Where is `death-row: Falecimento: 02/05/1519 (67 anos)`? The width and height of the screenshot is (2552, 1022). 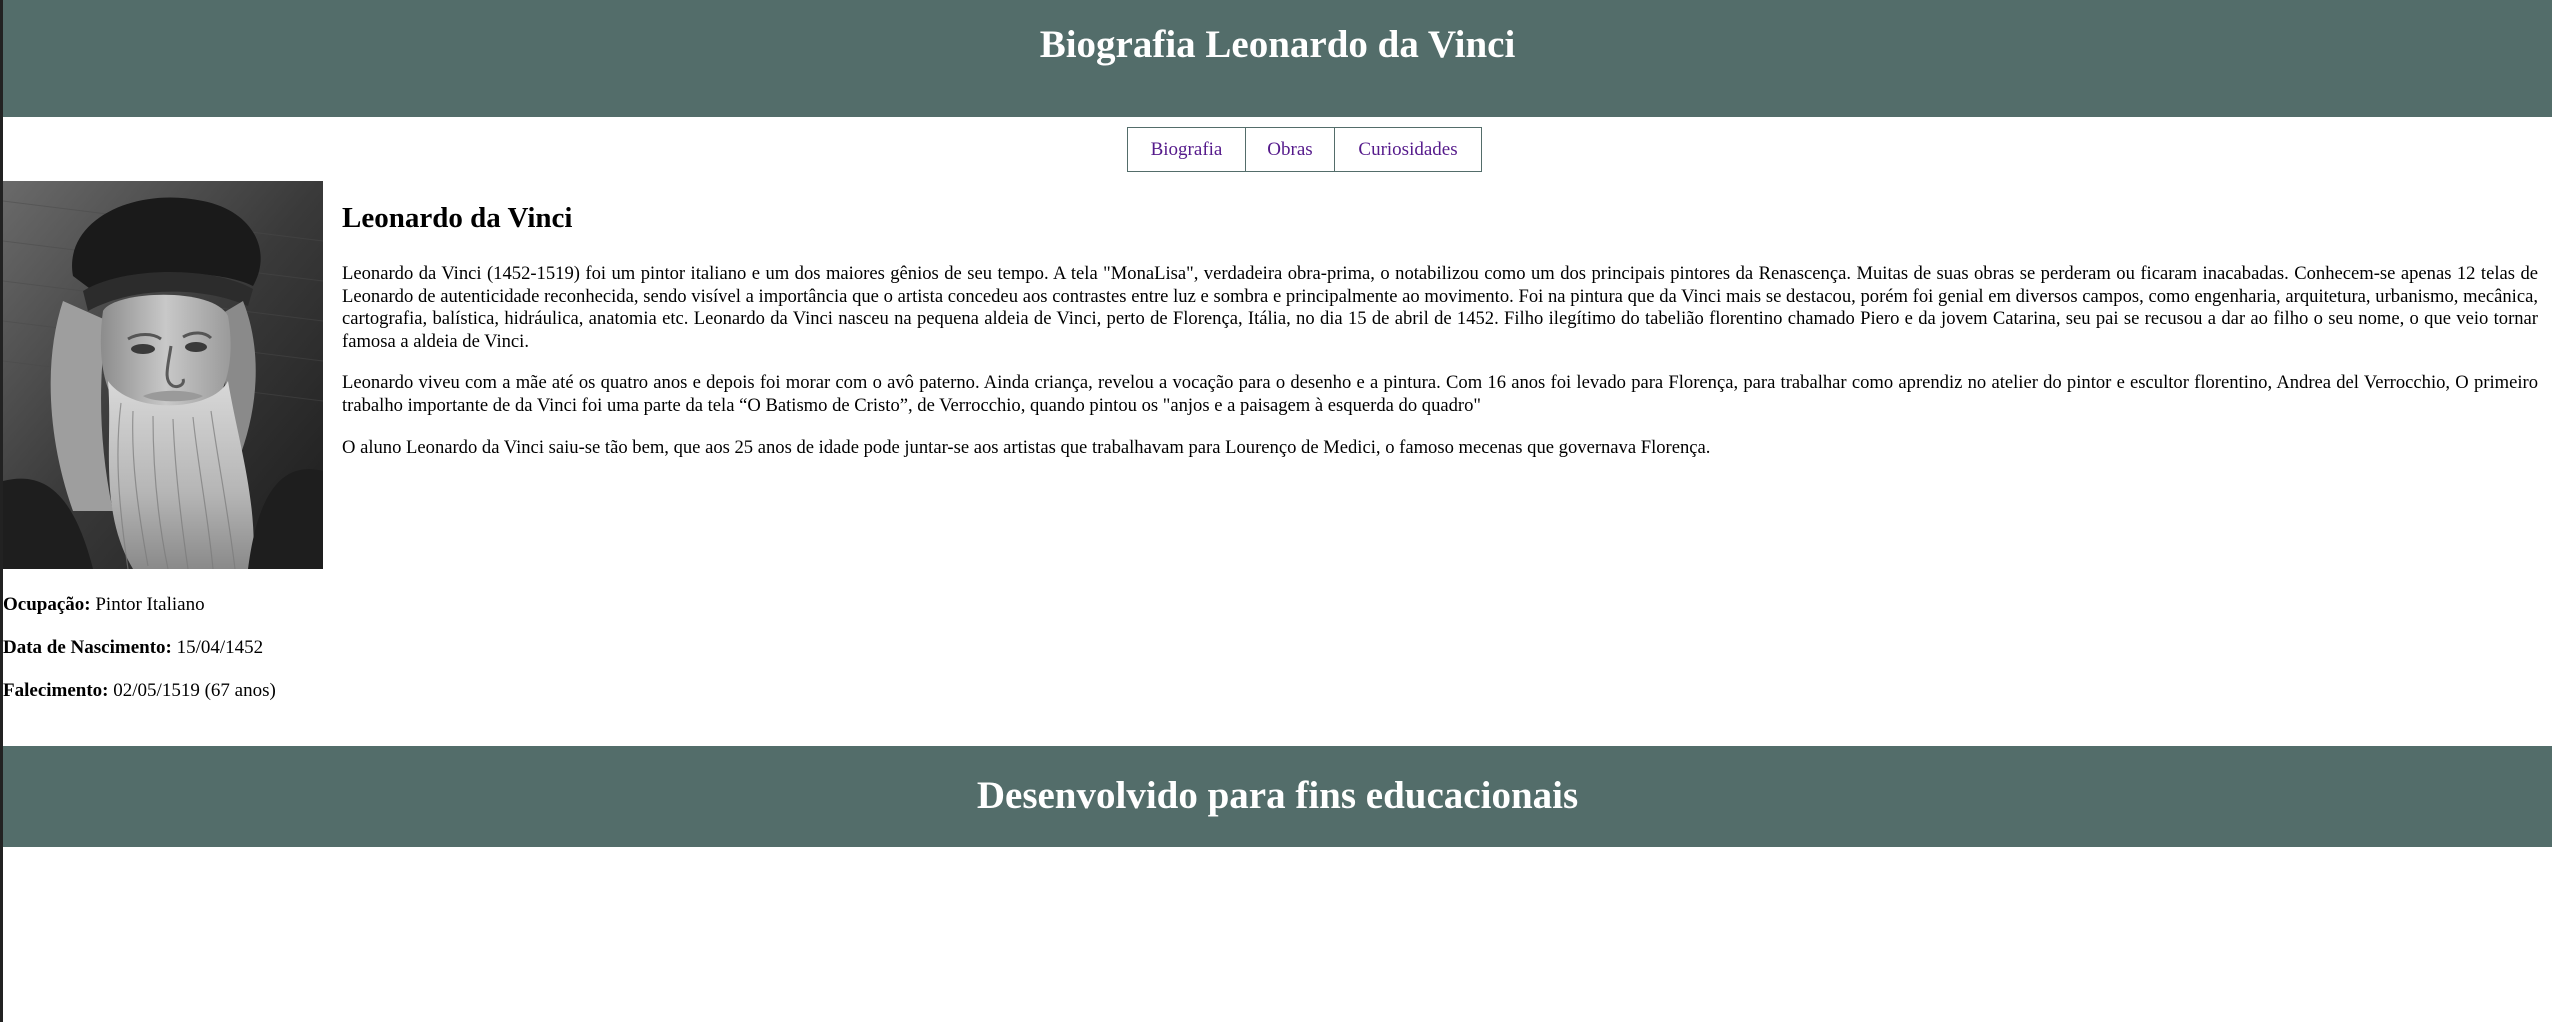
death-row: Falecimento: 02/05/1519 (67 anos) is located at coordinates (139, 691).